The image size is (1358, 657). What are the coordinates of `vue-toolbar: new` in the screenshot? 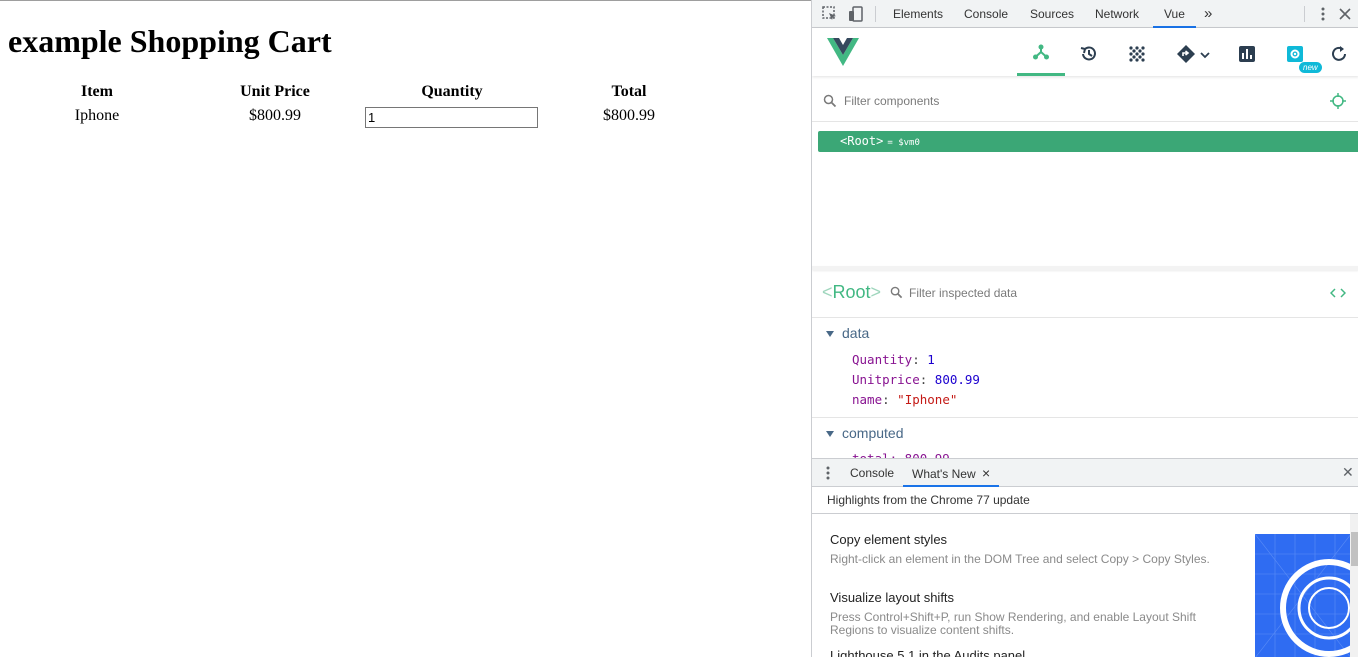 It's located at (1085, 52).